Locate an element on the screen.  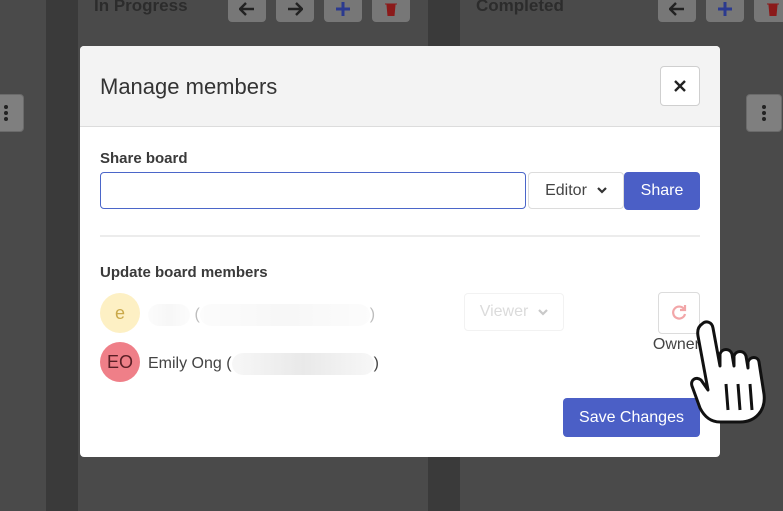
close-icon is located at coordinates (680, 86).